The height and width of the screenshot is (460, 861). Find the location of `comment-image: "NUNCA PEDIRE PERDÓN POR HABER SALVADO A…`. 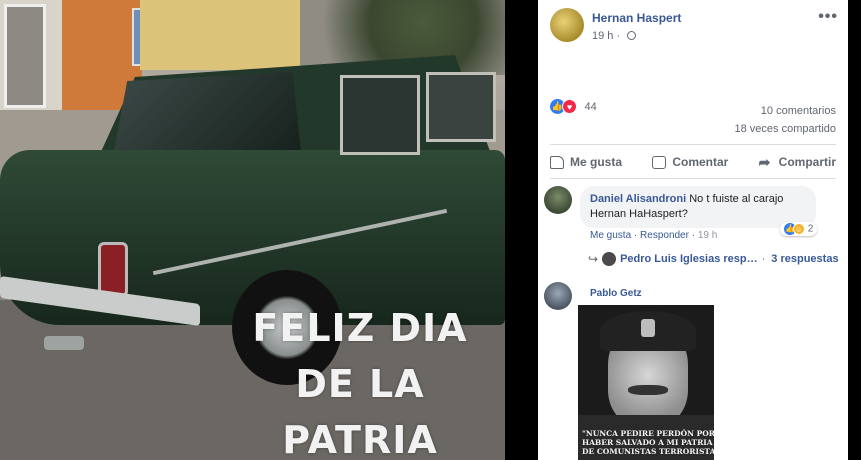

comment-image: "NUNCA PEDIRE PERDÓN POR HABER SALVADO A… is located at coordinates (646, 382).